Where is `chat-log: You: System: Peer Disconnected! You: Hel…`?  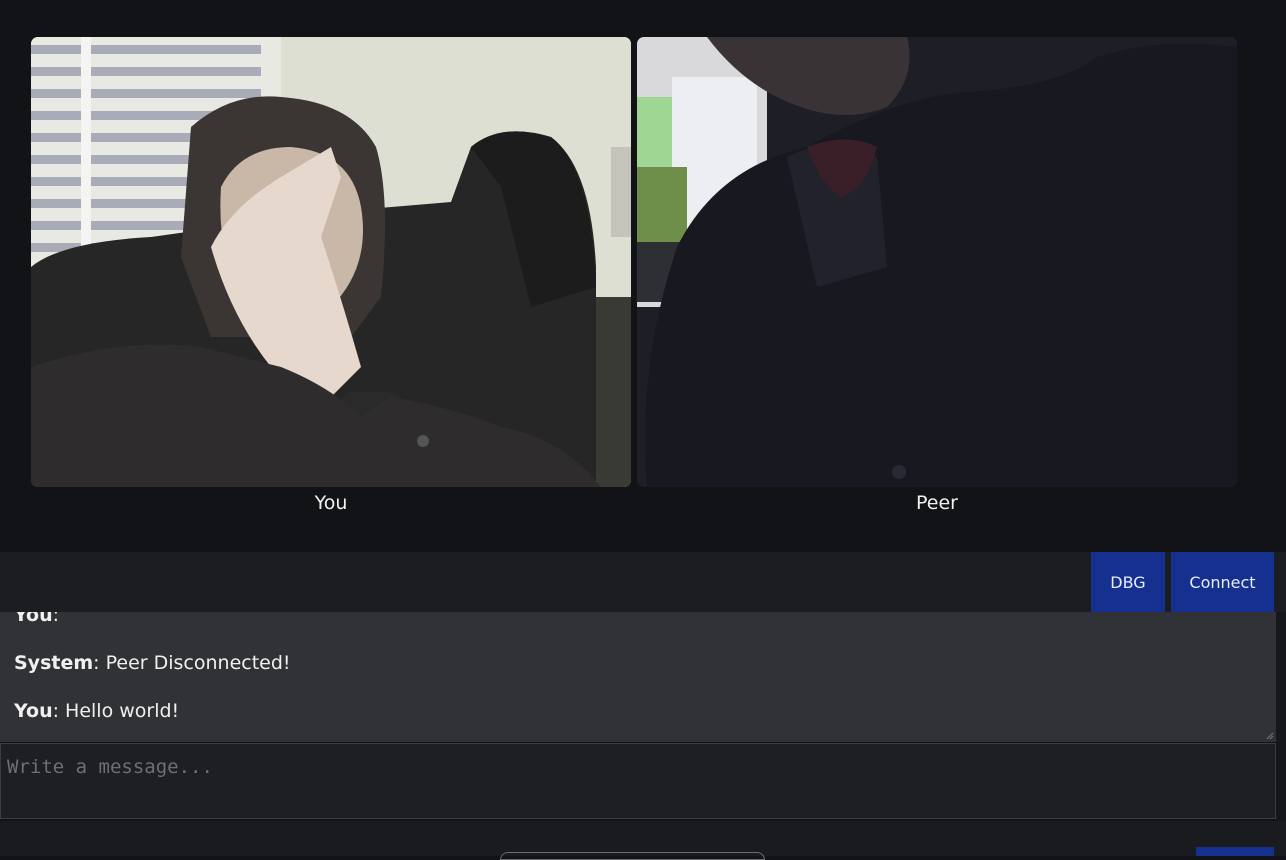 chat-log: You: System: Peer Disconnected! You: Hel… is located at coordinates (638, 677).